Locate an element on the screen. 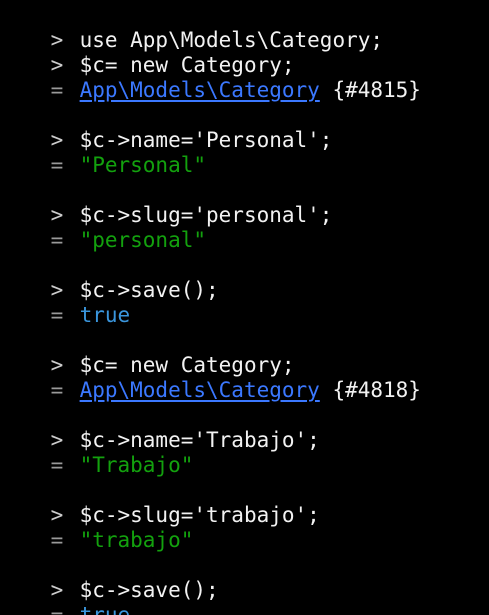  input-line: > $c->slug='personal'; is located at coordinates (166, 202).